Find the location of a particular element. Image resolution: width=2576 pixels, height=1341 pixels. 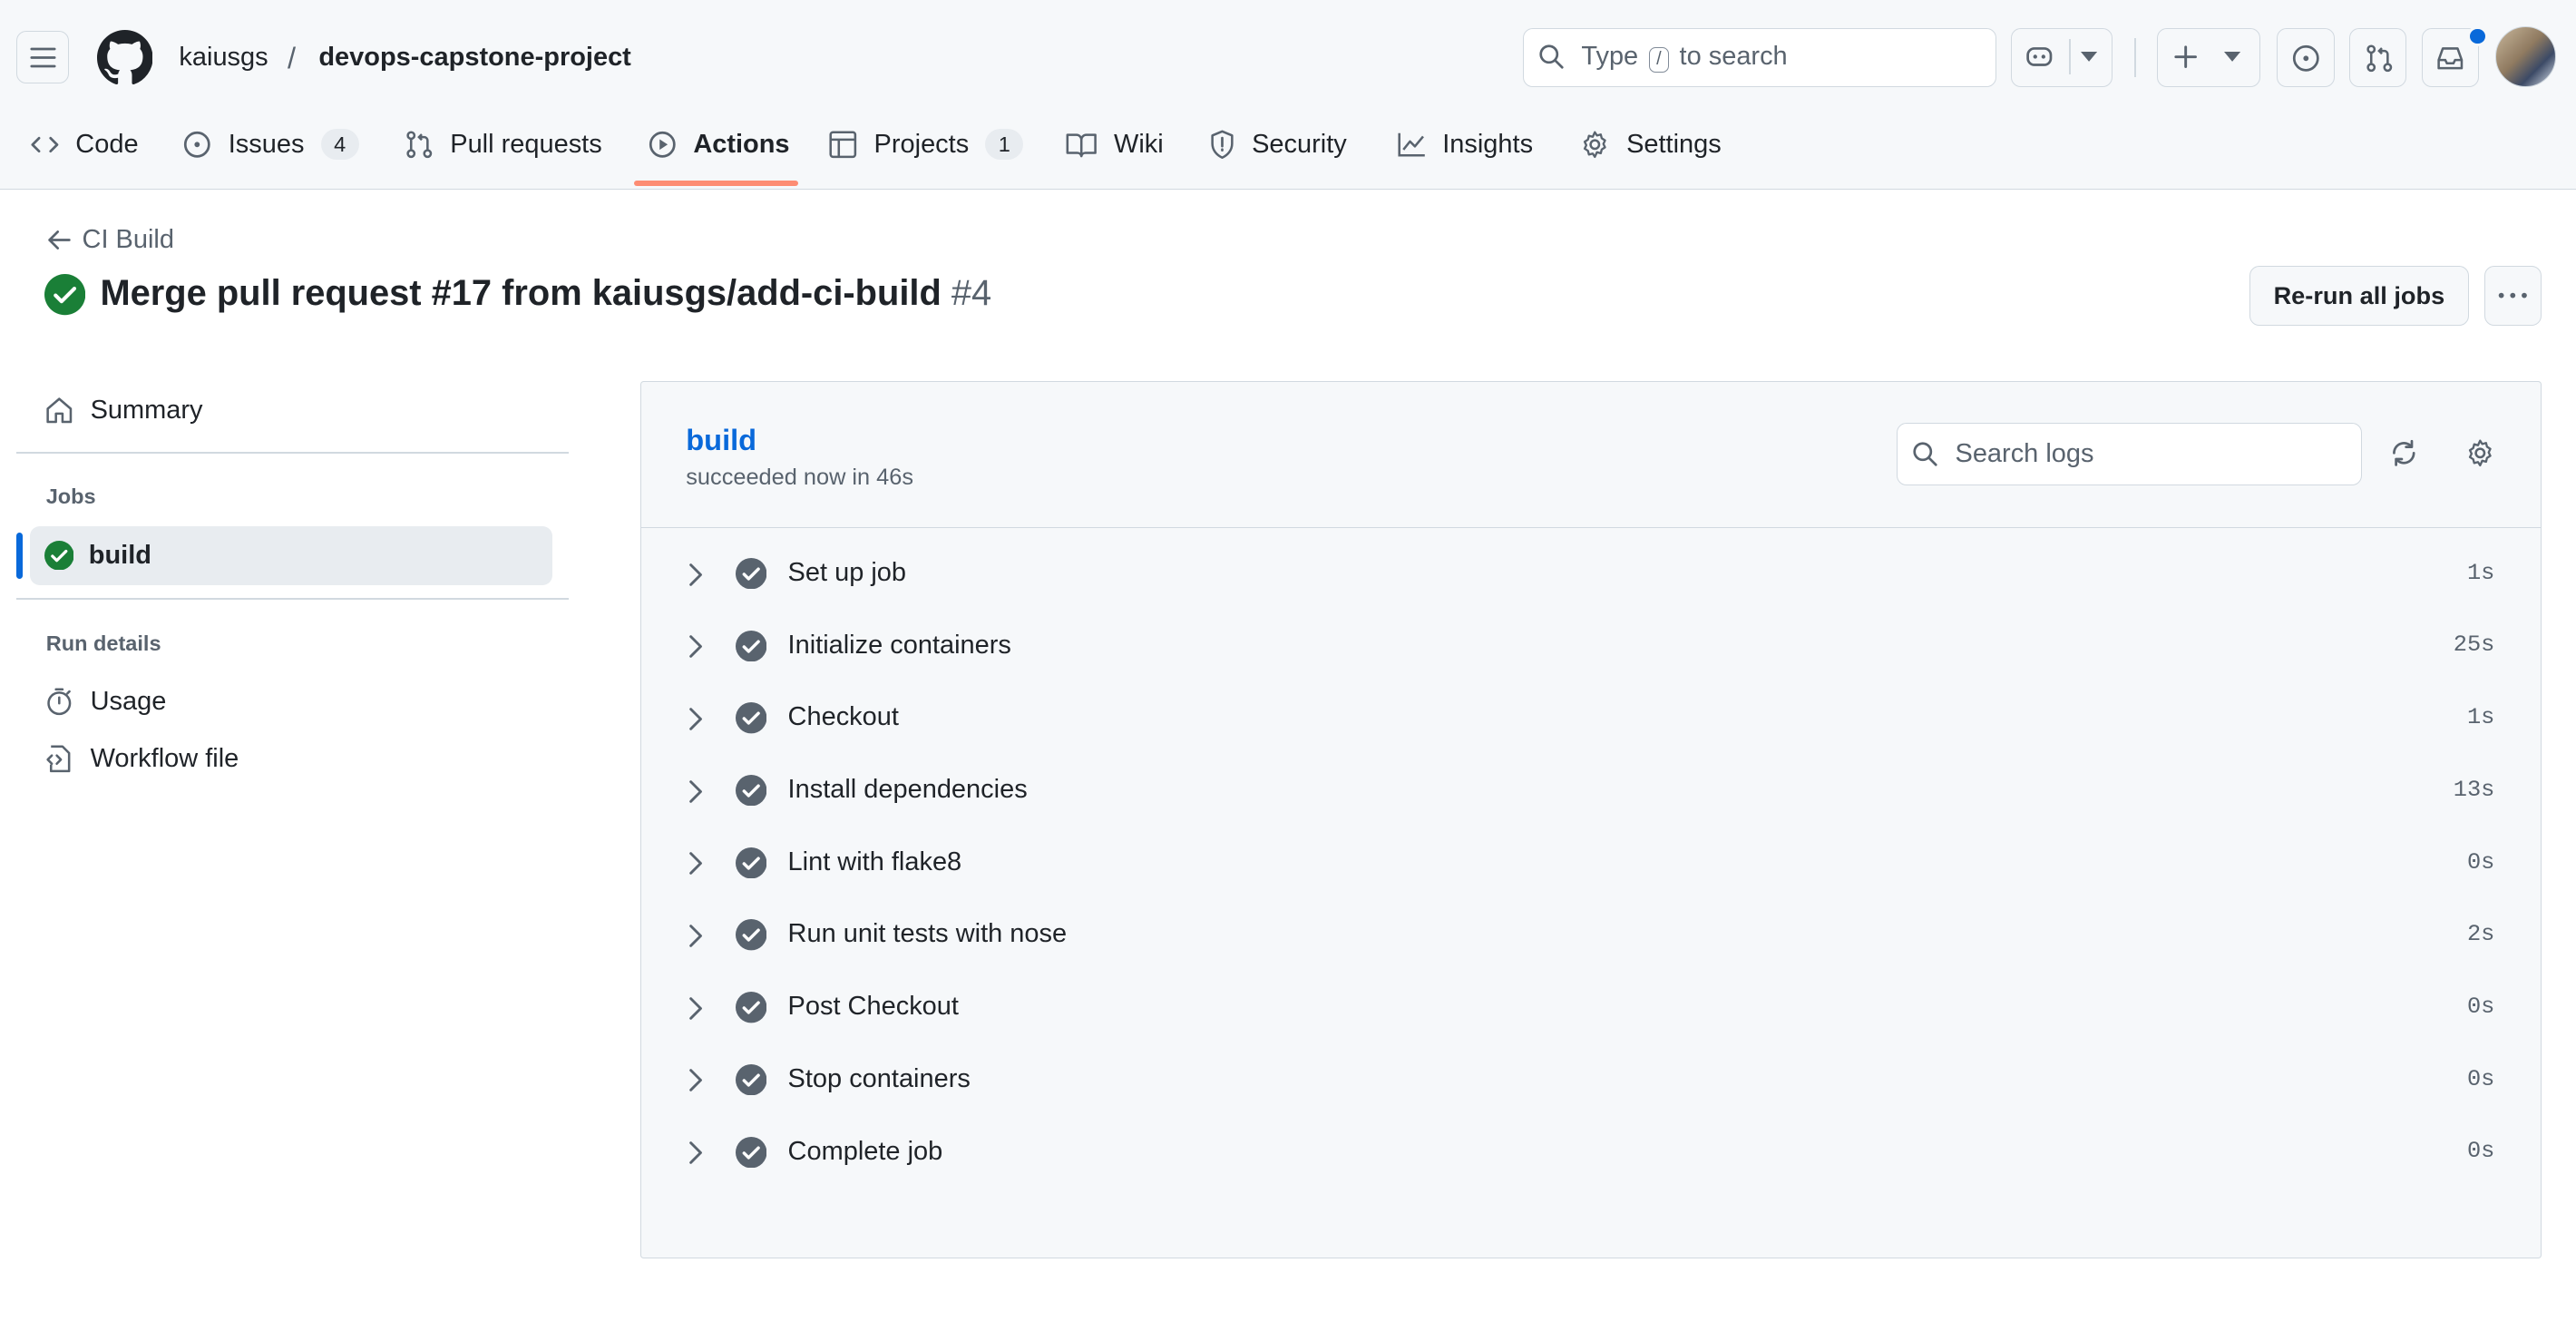

step-duration: 1s is located at coordinates (2480, 572).